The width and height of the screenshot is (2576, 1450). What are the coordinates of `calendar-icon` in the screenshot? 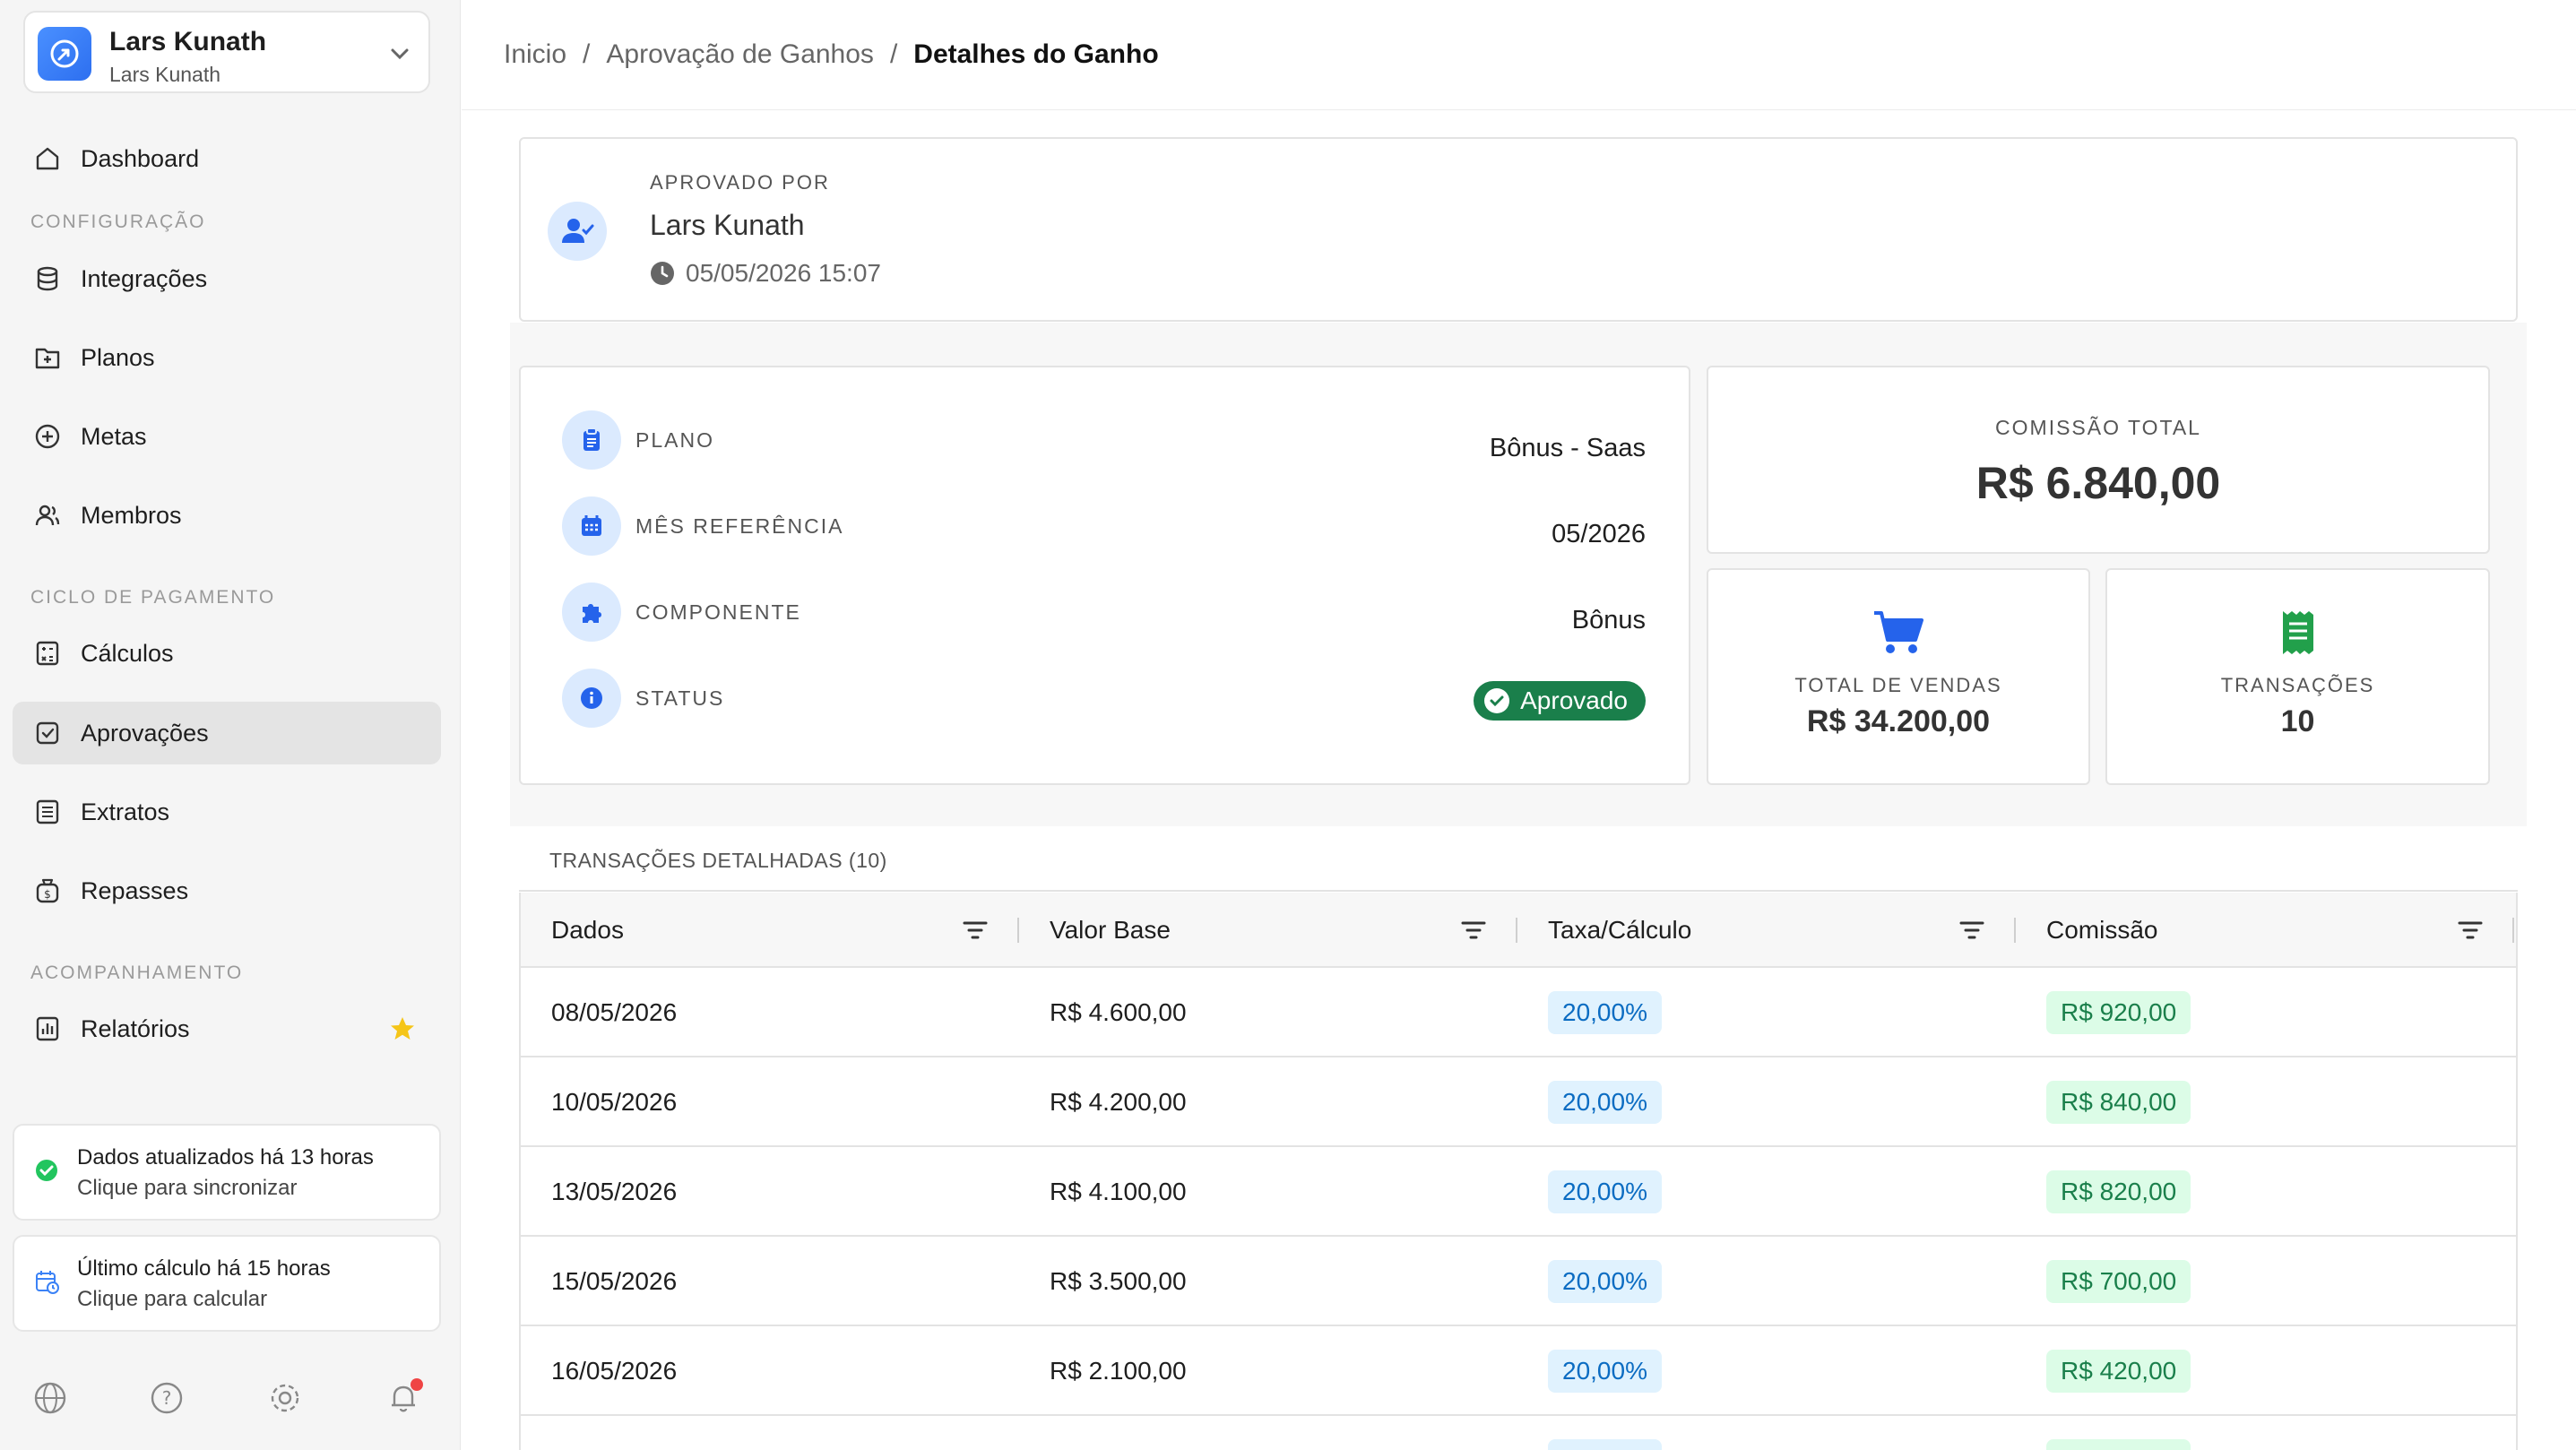 It's located at (591, 526).